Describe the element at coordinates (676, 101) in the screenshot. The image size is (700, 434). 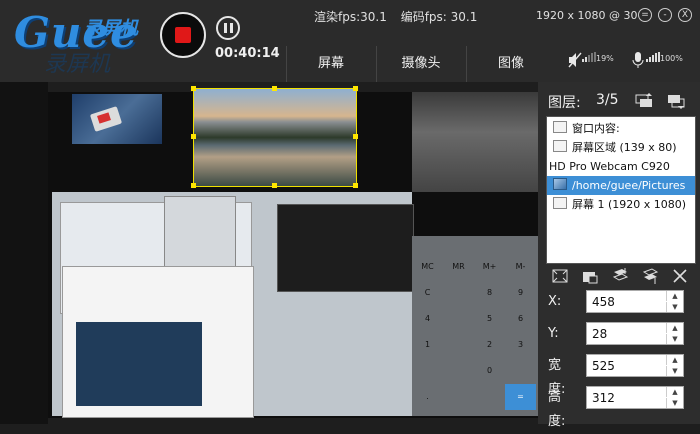
I see `layer-move-down-icon` at that location.